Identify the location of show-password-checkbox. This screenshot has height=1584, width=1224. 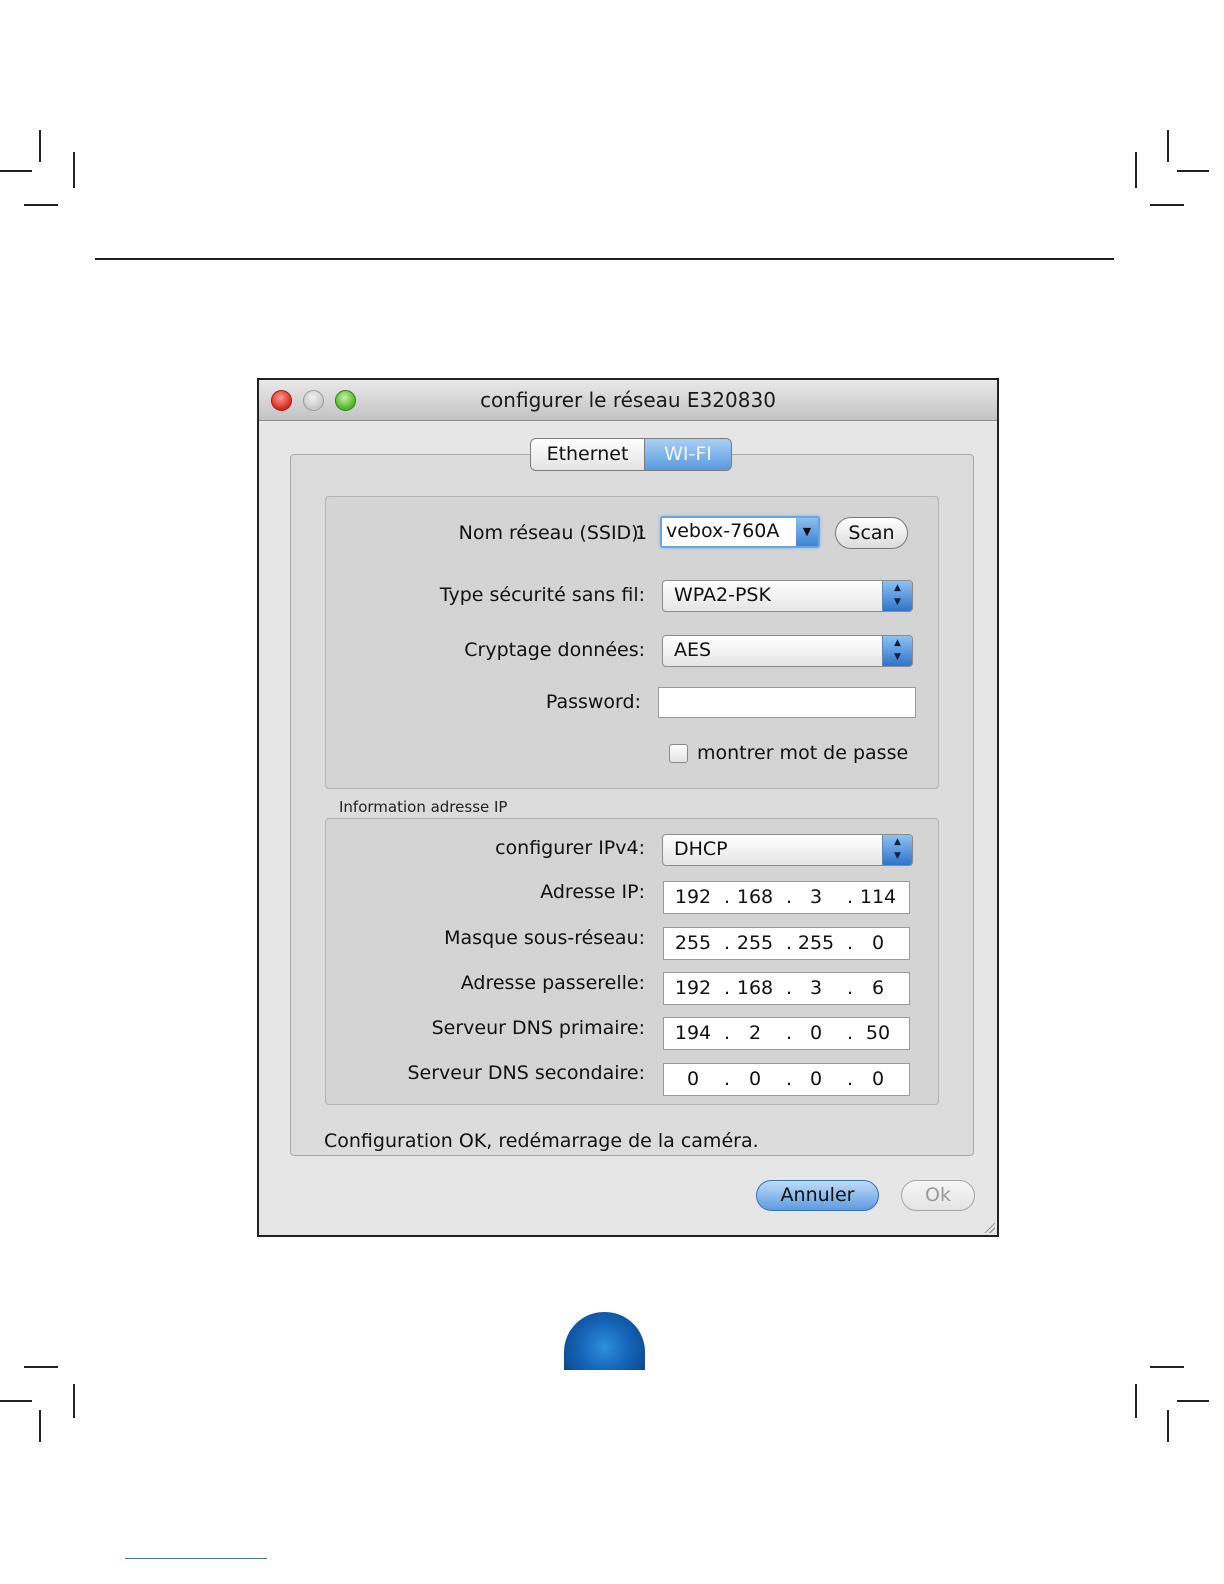
(678, 753).